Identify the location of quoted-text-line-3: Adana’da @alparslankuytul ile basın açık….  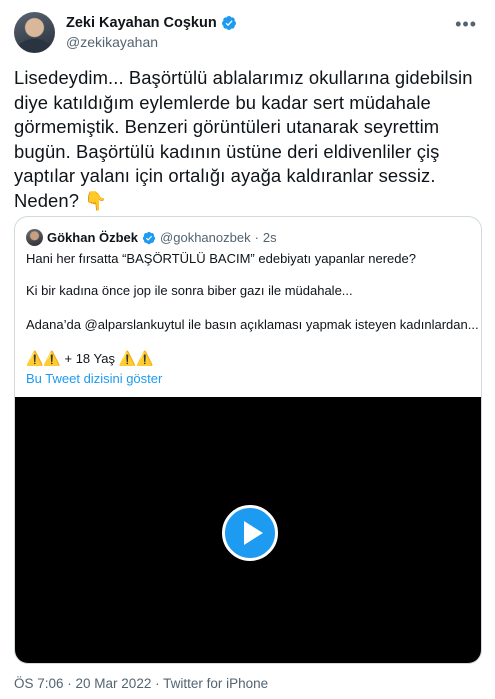
(252, 324).